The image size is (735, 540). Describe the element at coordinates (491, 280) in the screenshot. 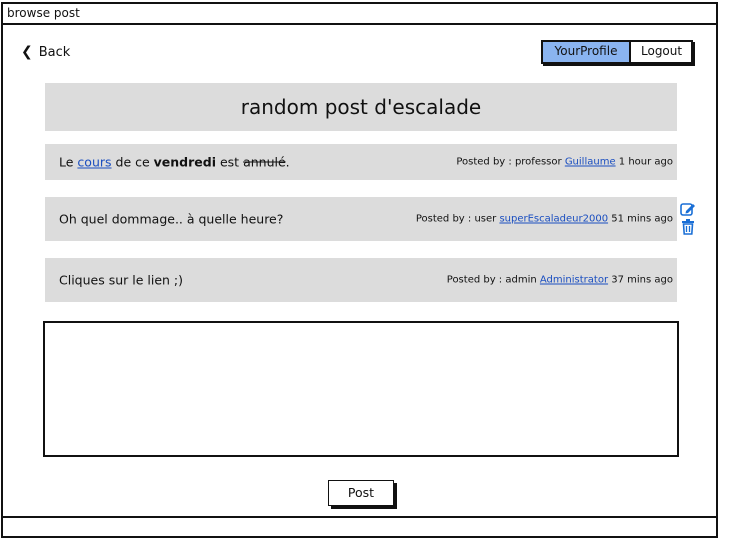

I see `posted-by-label: Posted by : admin` at that location.